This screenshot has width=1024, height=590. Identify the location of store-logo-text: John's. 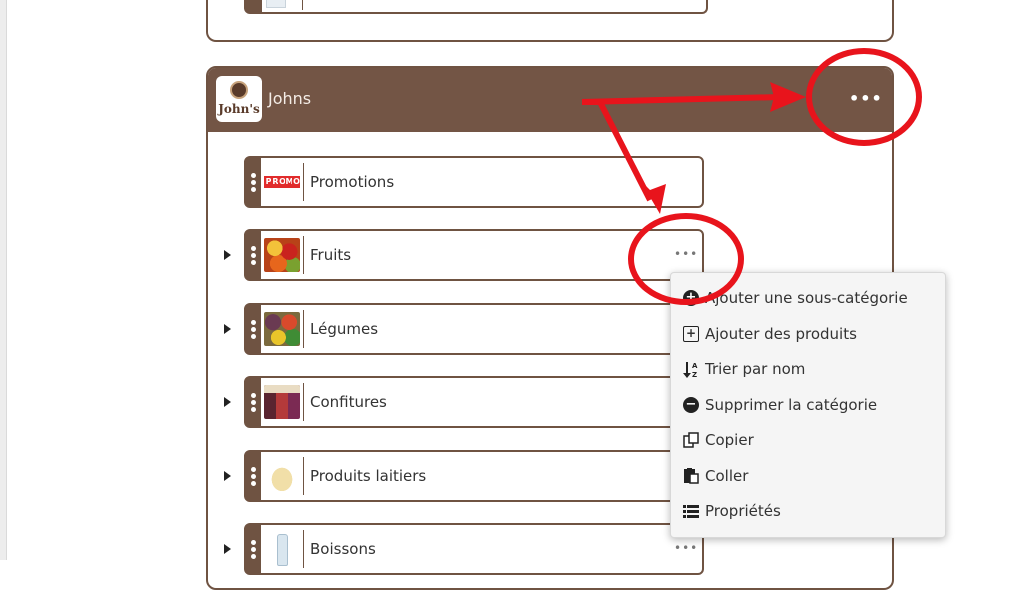
(239, 109).